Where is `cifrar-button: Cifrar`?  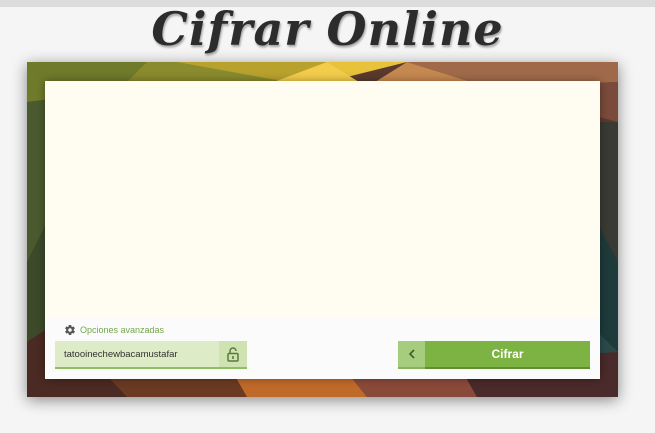
cifrar-button: Cifrar is located at coordinates (507, 355).